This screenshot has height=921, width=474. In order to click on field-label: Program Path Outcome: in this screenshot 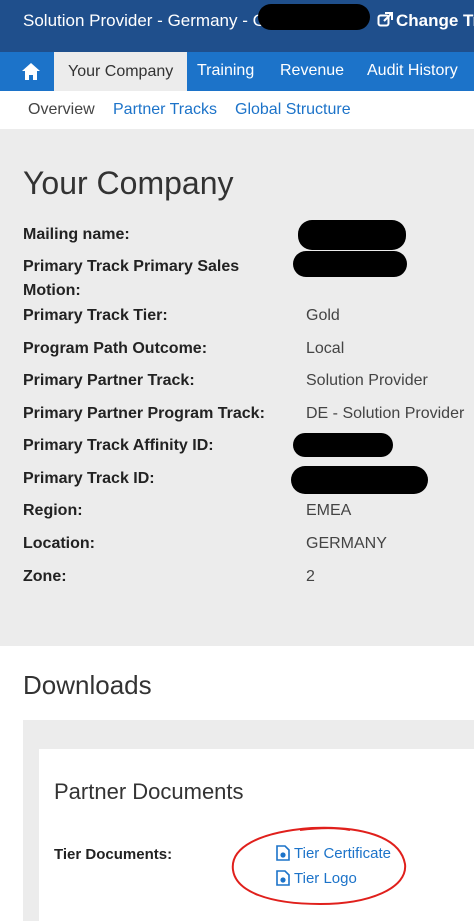, I will do `click(115, 348)`.